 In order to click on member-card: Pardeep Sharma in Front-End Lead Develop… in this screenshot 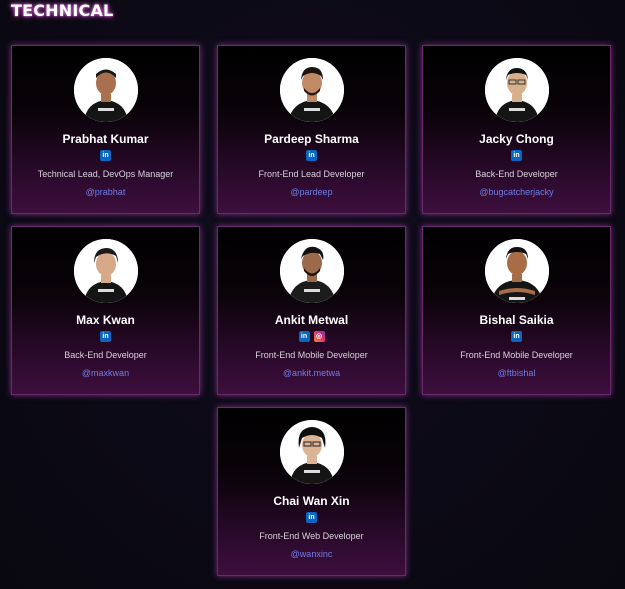, I will do `click(311, 129)`.